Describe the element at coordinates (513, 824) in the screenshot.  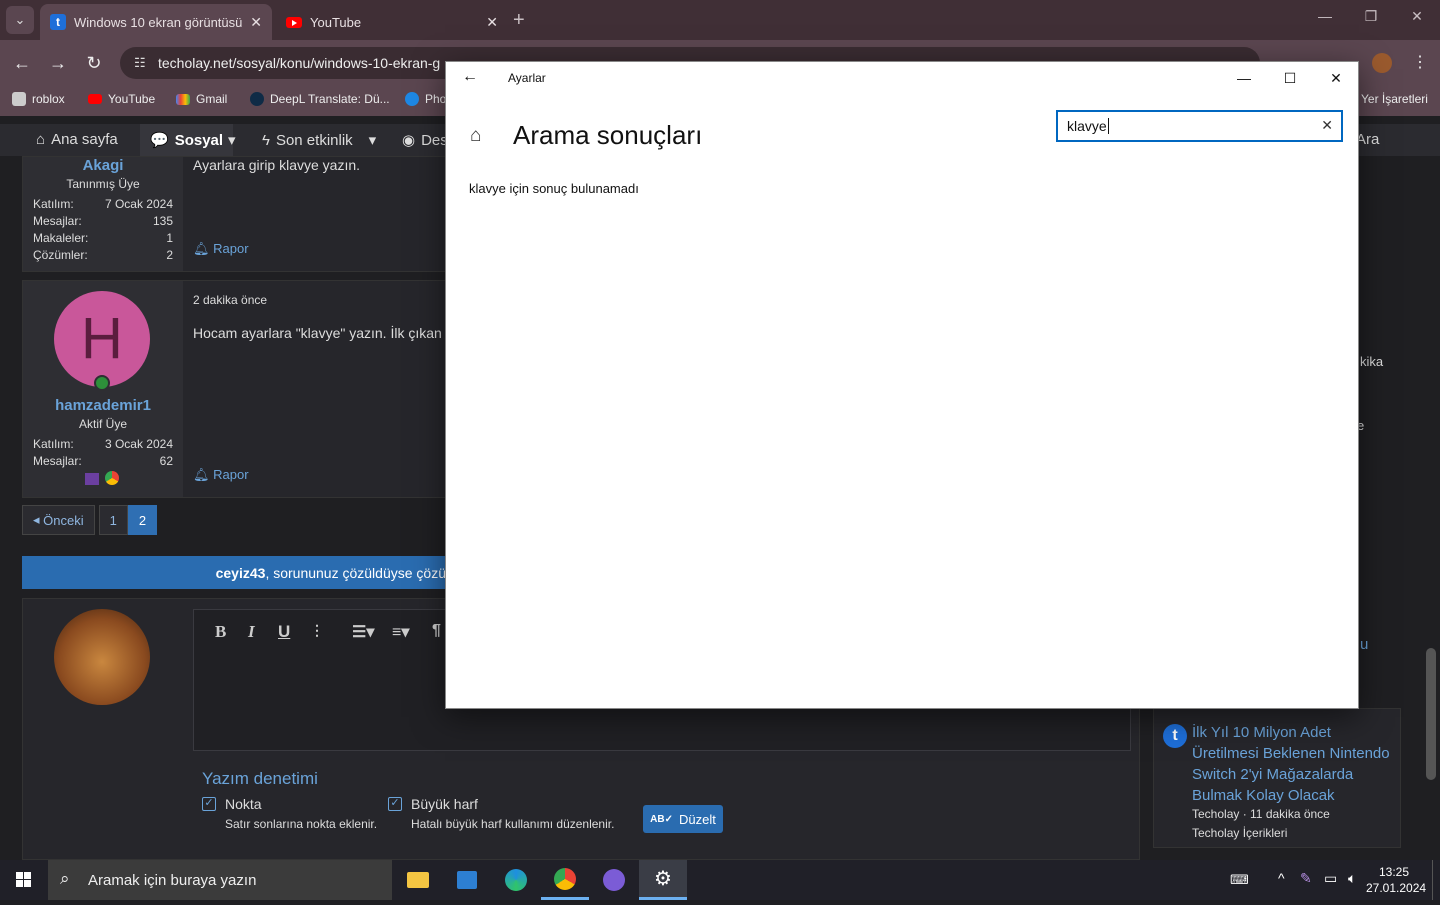
I see `option-desc: Hatalı büyük harf kullanımı düzenlenir.` at that location.